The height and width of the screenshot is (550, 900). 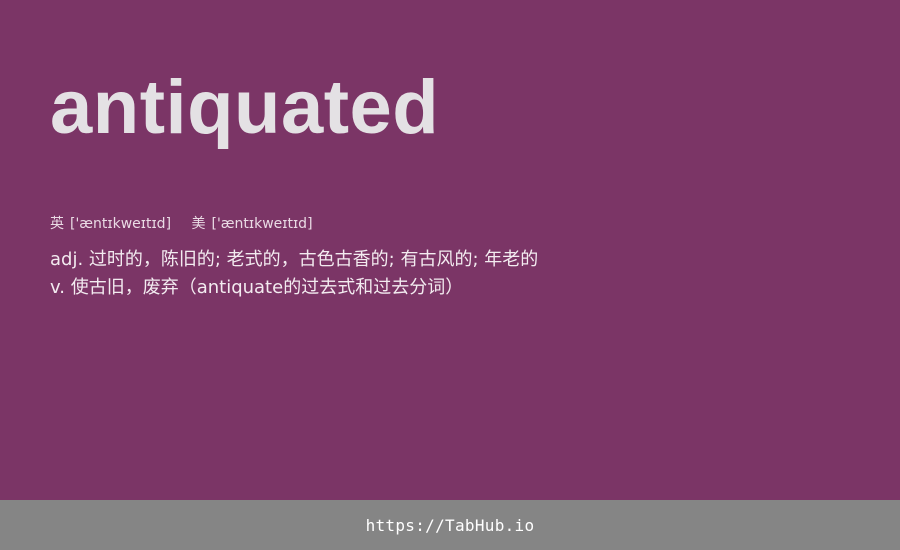 I want to click on phonetic-us-label: 美, so click(x=198, y=224).